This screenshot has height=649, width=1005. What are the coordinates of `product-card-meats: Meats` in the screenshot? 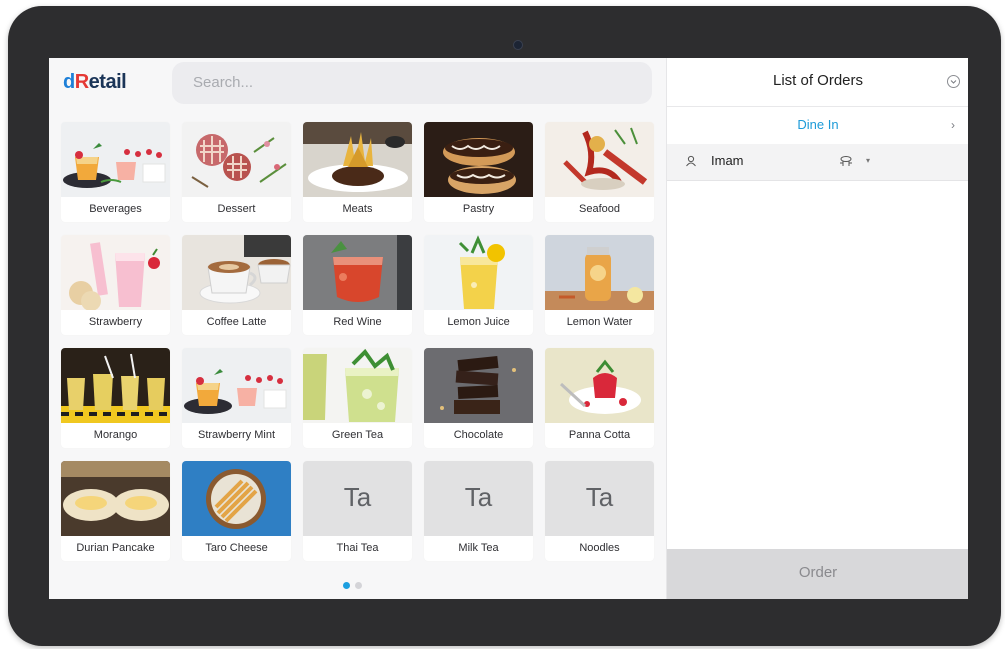 It's located at (357, 172).